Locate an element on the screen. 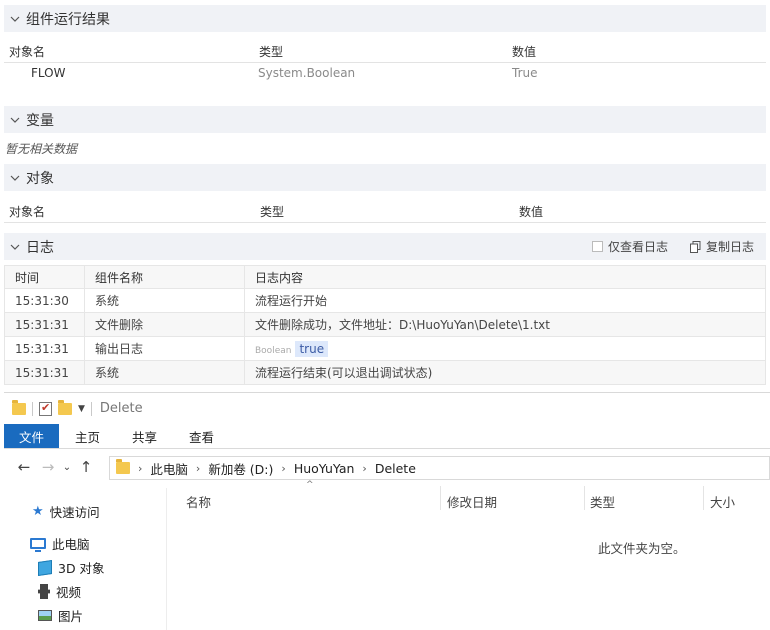 The image size is (770, 630). nav-quick-access: ★ 快速访问 is located at coordinates (66, 511).